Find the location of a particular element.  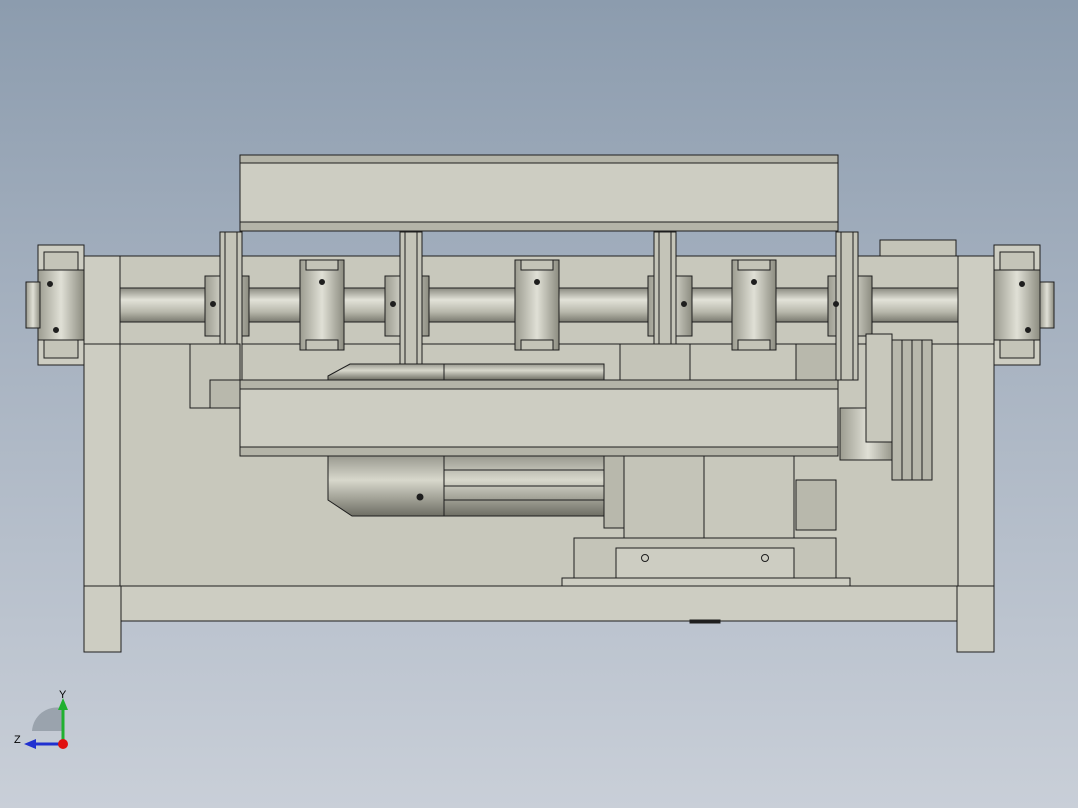

coordinate-triad: Y Z is located at coordinates (41, 719).